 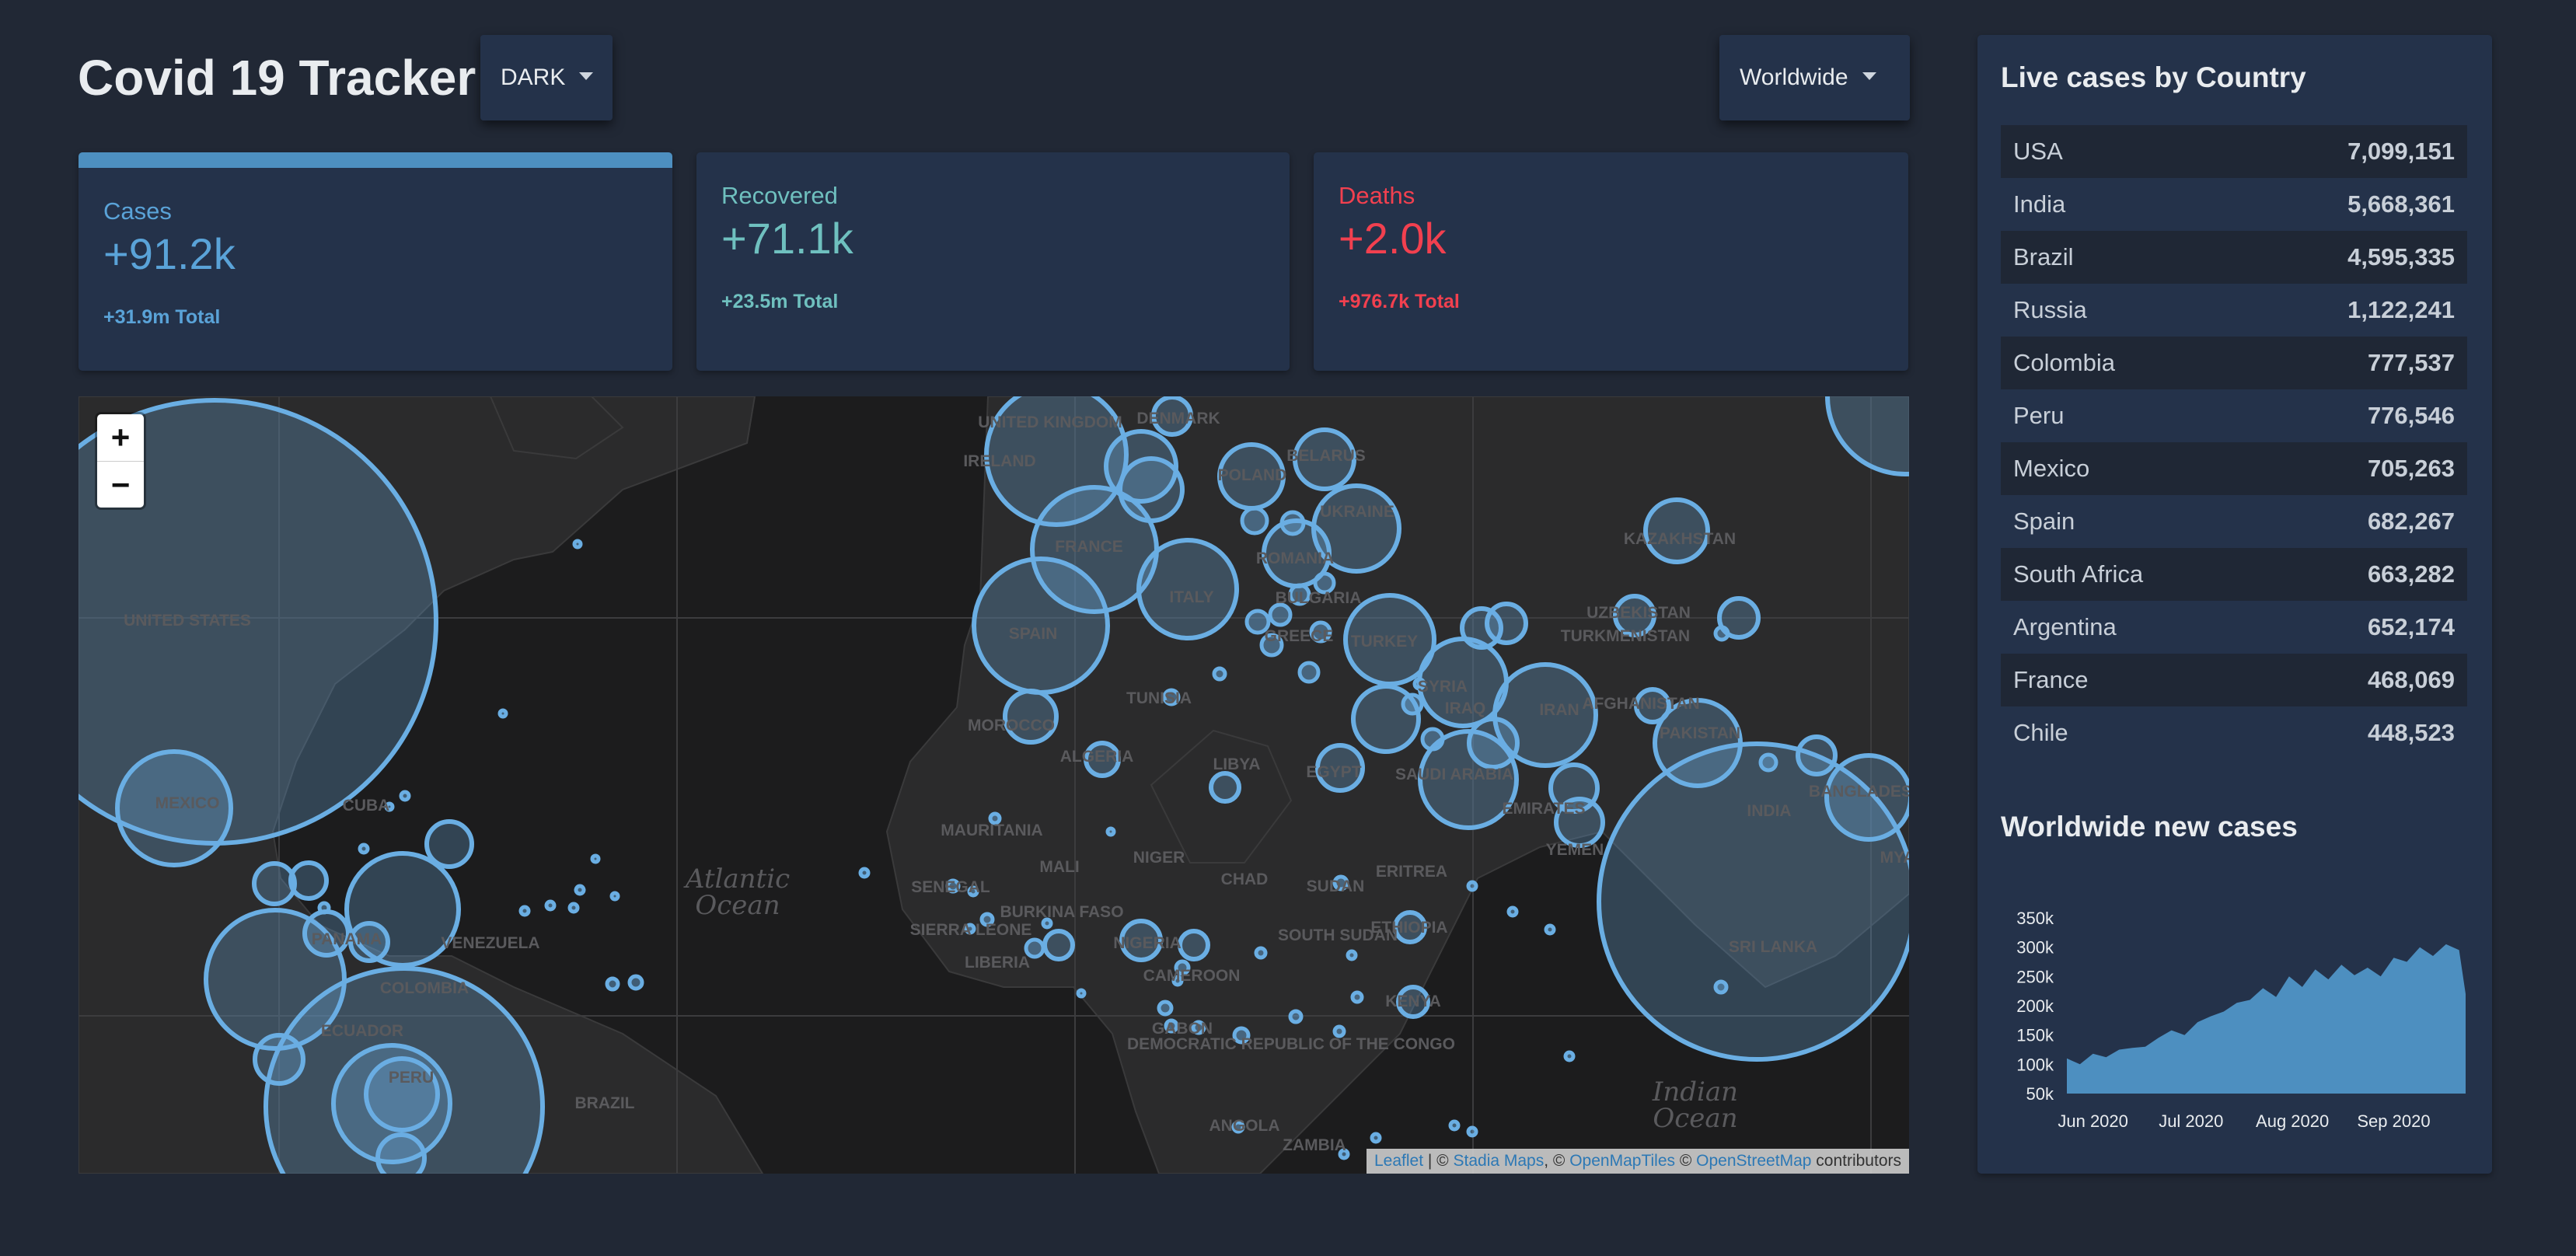 What do you see at coordinates (2411, 521) in the screenshot?
I see `country-cases: 682,267` at bounding box center [2411, 521].